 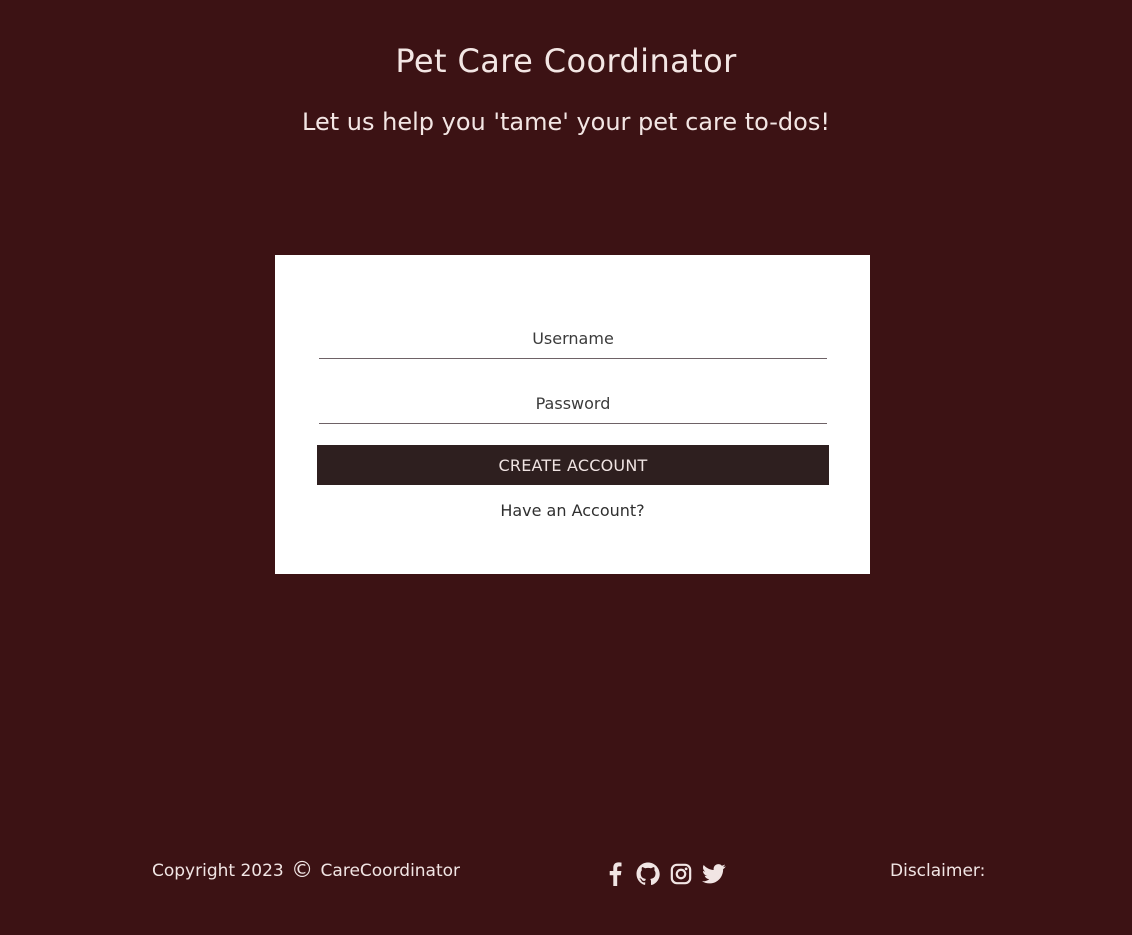 I want to click on copyright-notice: Copyright 2023 © CareCoordinator, so click(x=306, y=871).